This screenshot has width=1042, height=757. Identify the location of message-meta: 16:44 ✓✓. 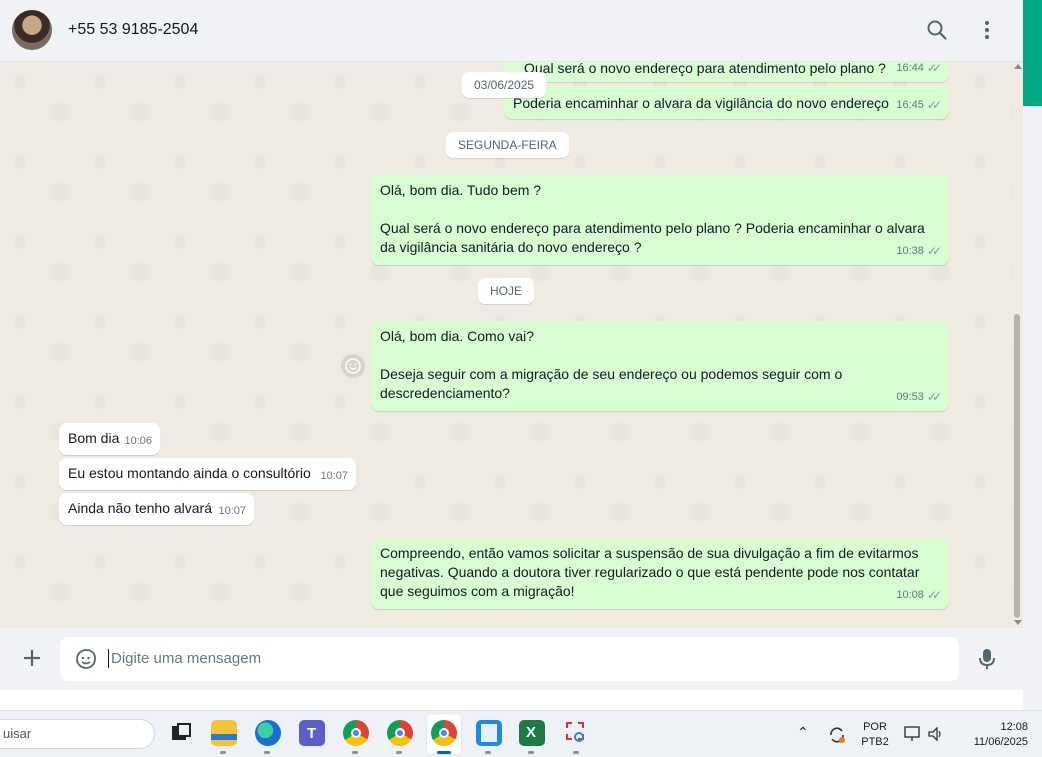
(919, 70).